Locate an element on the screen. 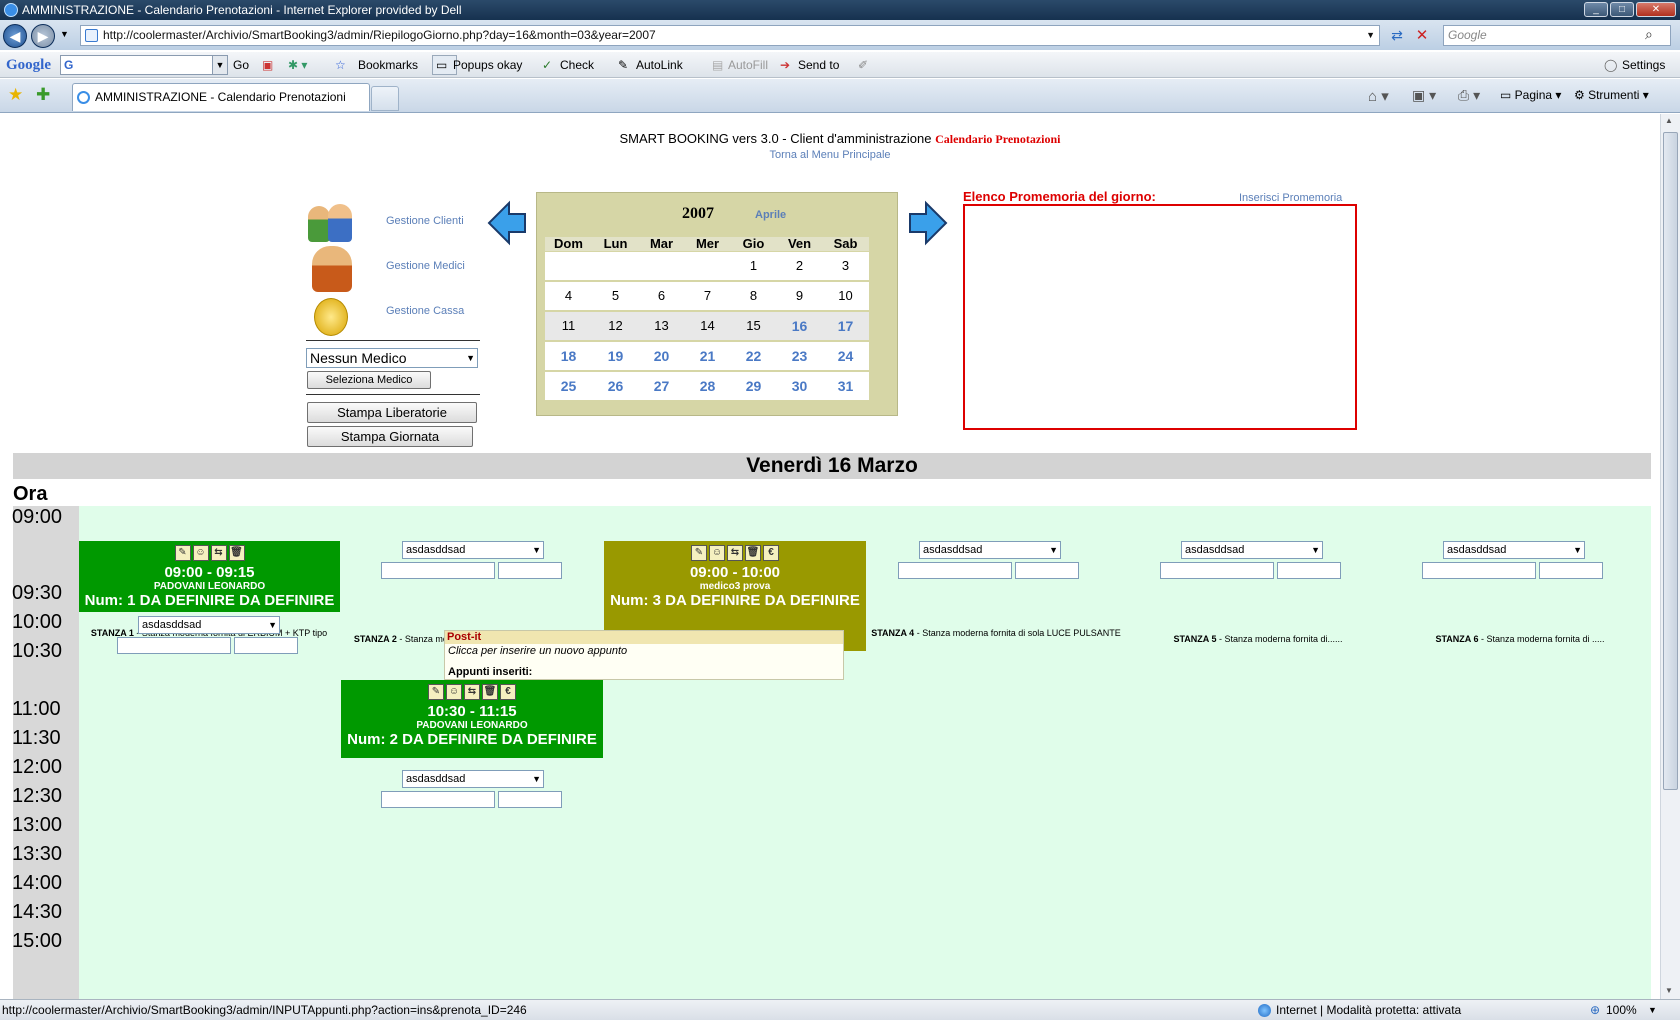 The image size is (1680, 1020). calendar-day: 22 is located at coordinates (753, 356).